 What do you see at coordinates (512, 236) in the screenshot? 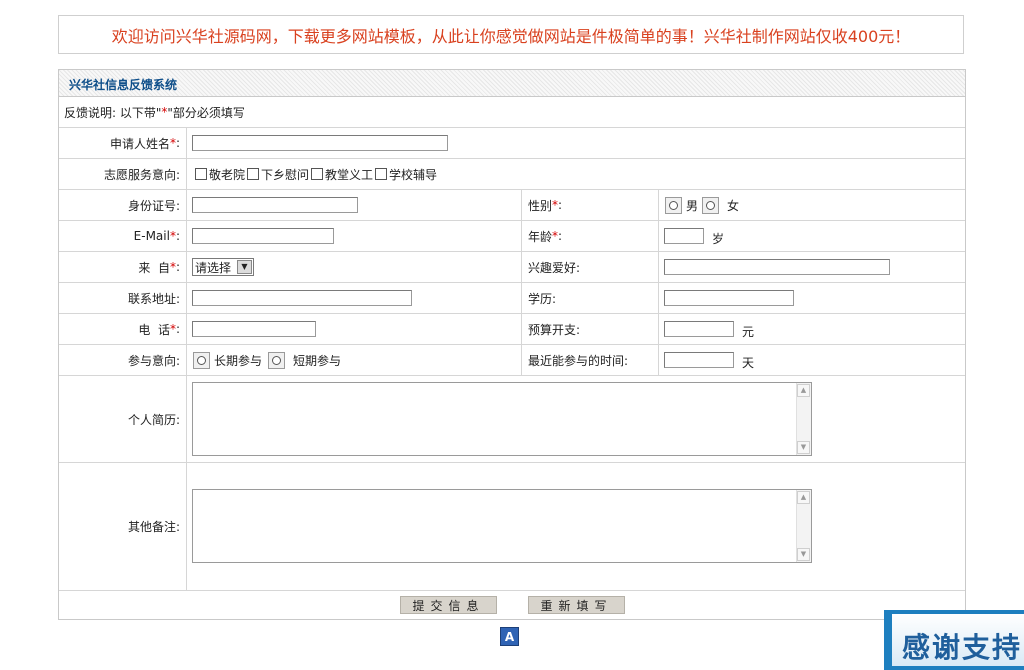
I see `email-age-row: E-Mail *: 年龄 *: 岁` at bounding box center [512, 236].